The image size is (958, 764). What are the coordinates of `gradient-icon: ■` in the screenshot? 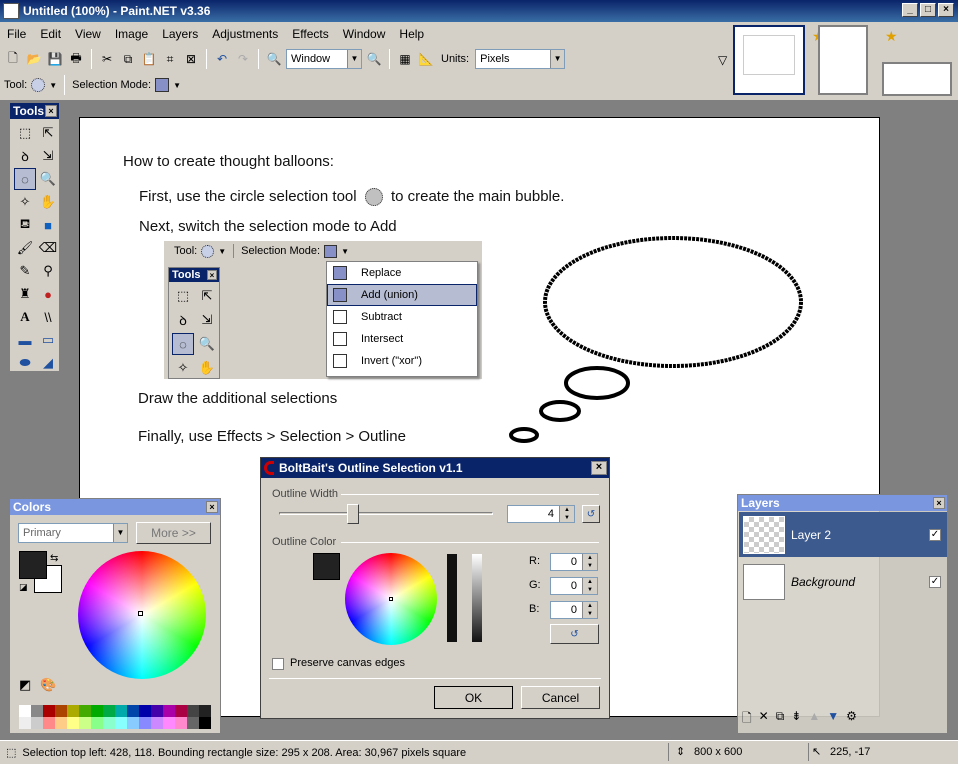 It's located at (48, 225).